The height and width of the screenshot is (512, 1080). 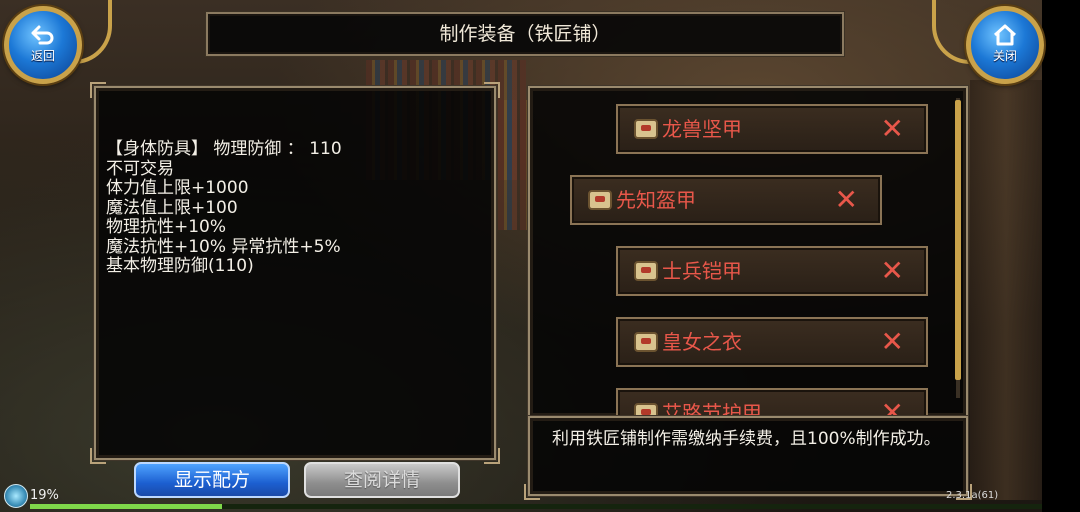 I want to click on background-pillar, so click(x=1006, y=290).